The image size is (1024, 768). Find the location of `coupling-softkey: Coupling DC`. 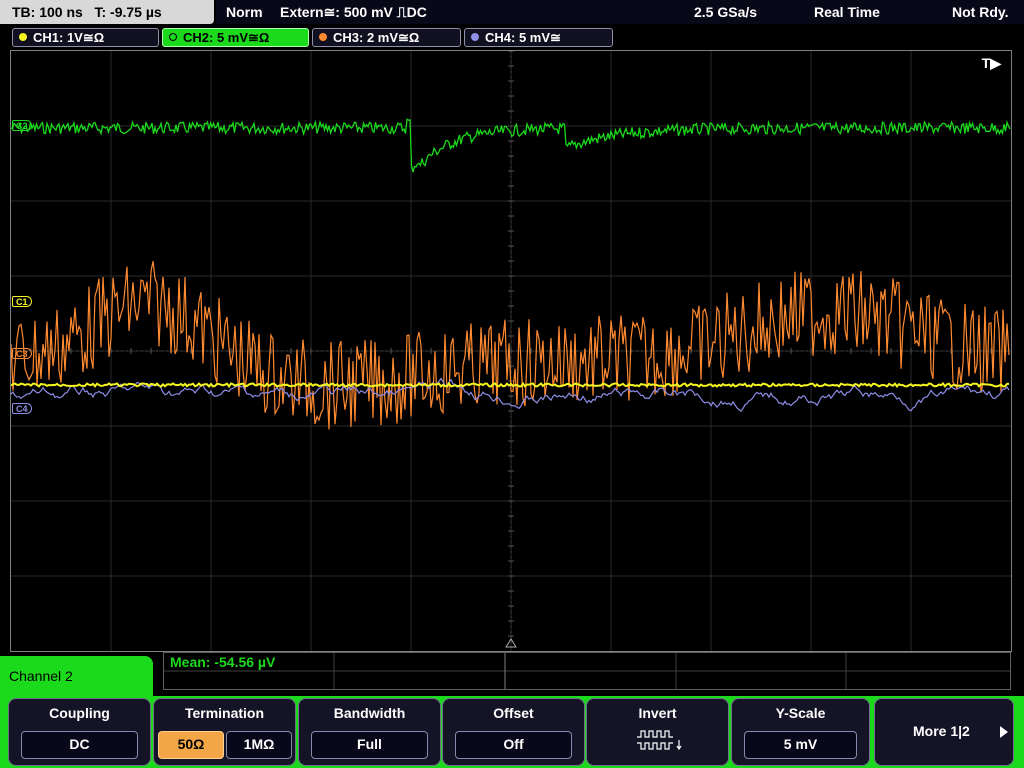

coupling-softkey: Coupling DC is located at coordinates (79, 732).